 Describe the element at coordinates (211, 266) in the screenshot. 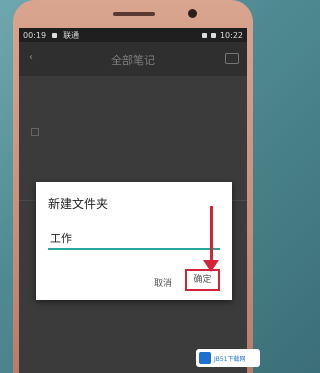

I see `annotation-arrow-head` at that location.